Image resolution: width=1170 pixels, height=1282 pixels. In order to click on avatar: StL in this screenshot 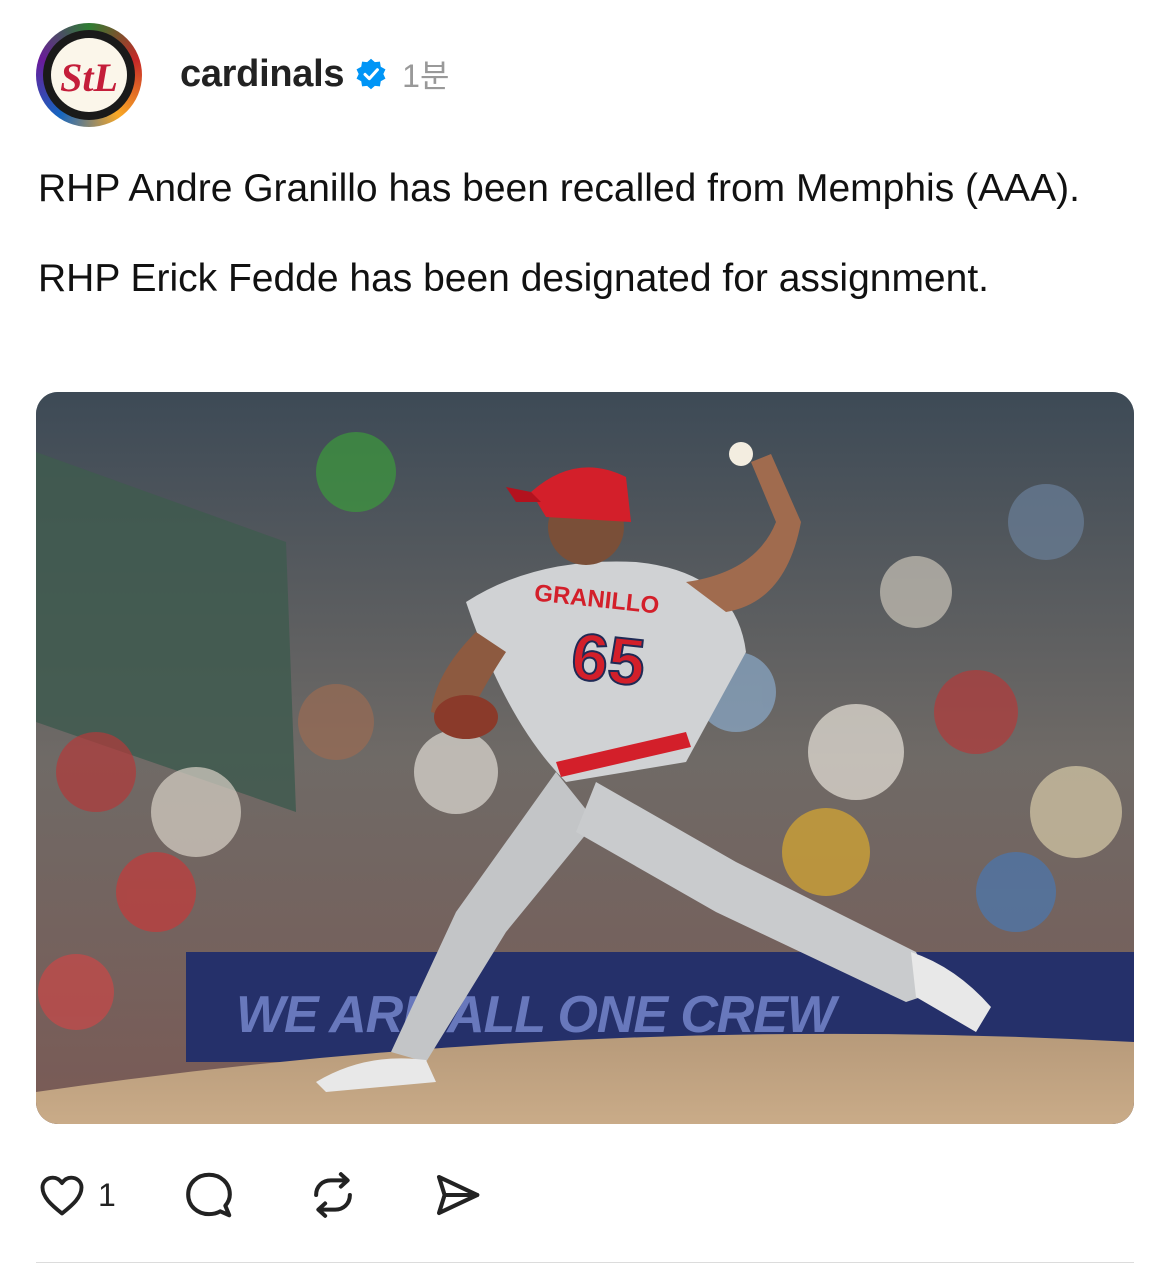, I will do `click(89, 75)`.